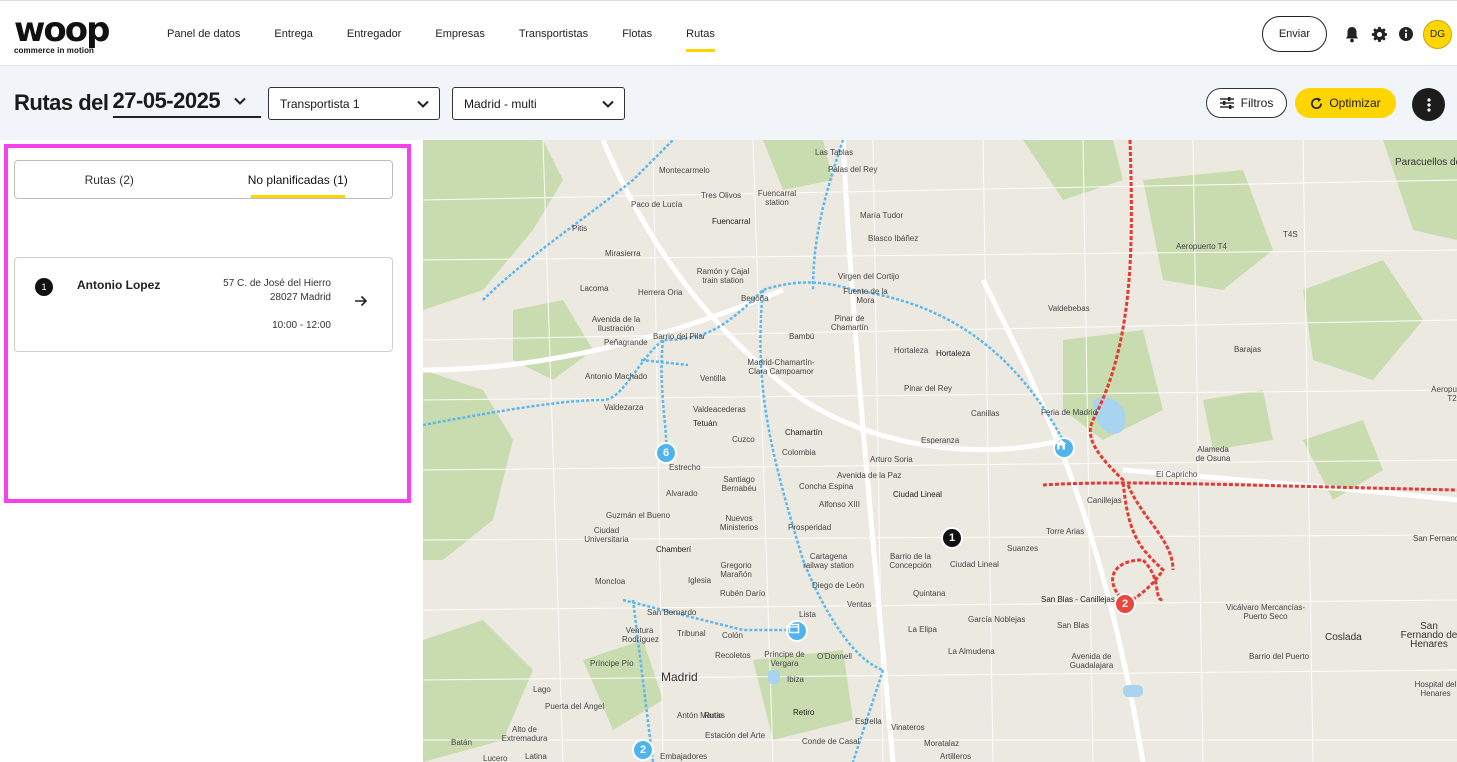  Describe the element at coordinates (882, 215) in the screenshot. I see `map-label: María Tudor` at that location.